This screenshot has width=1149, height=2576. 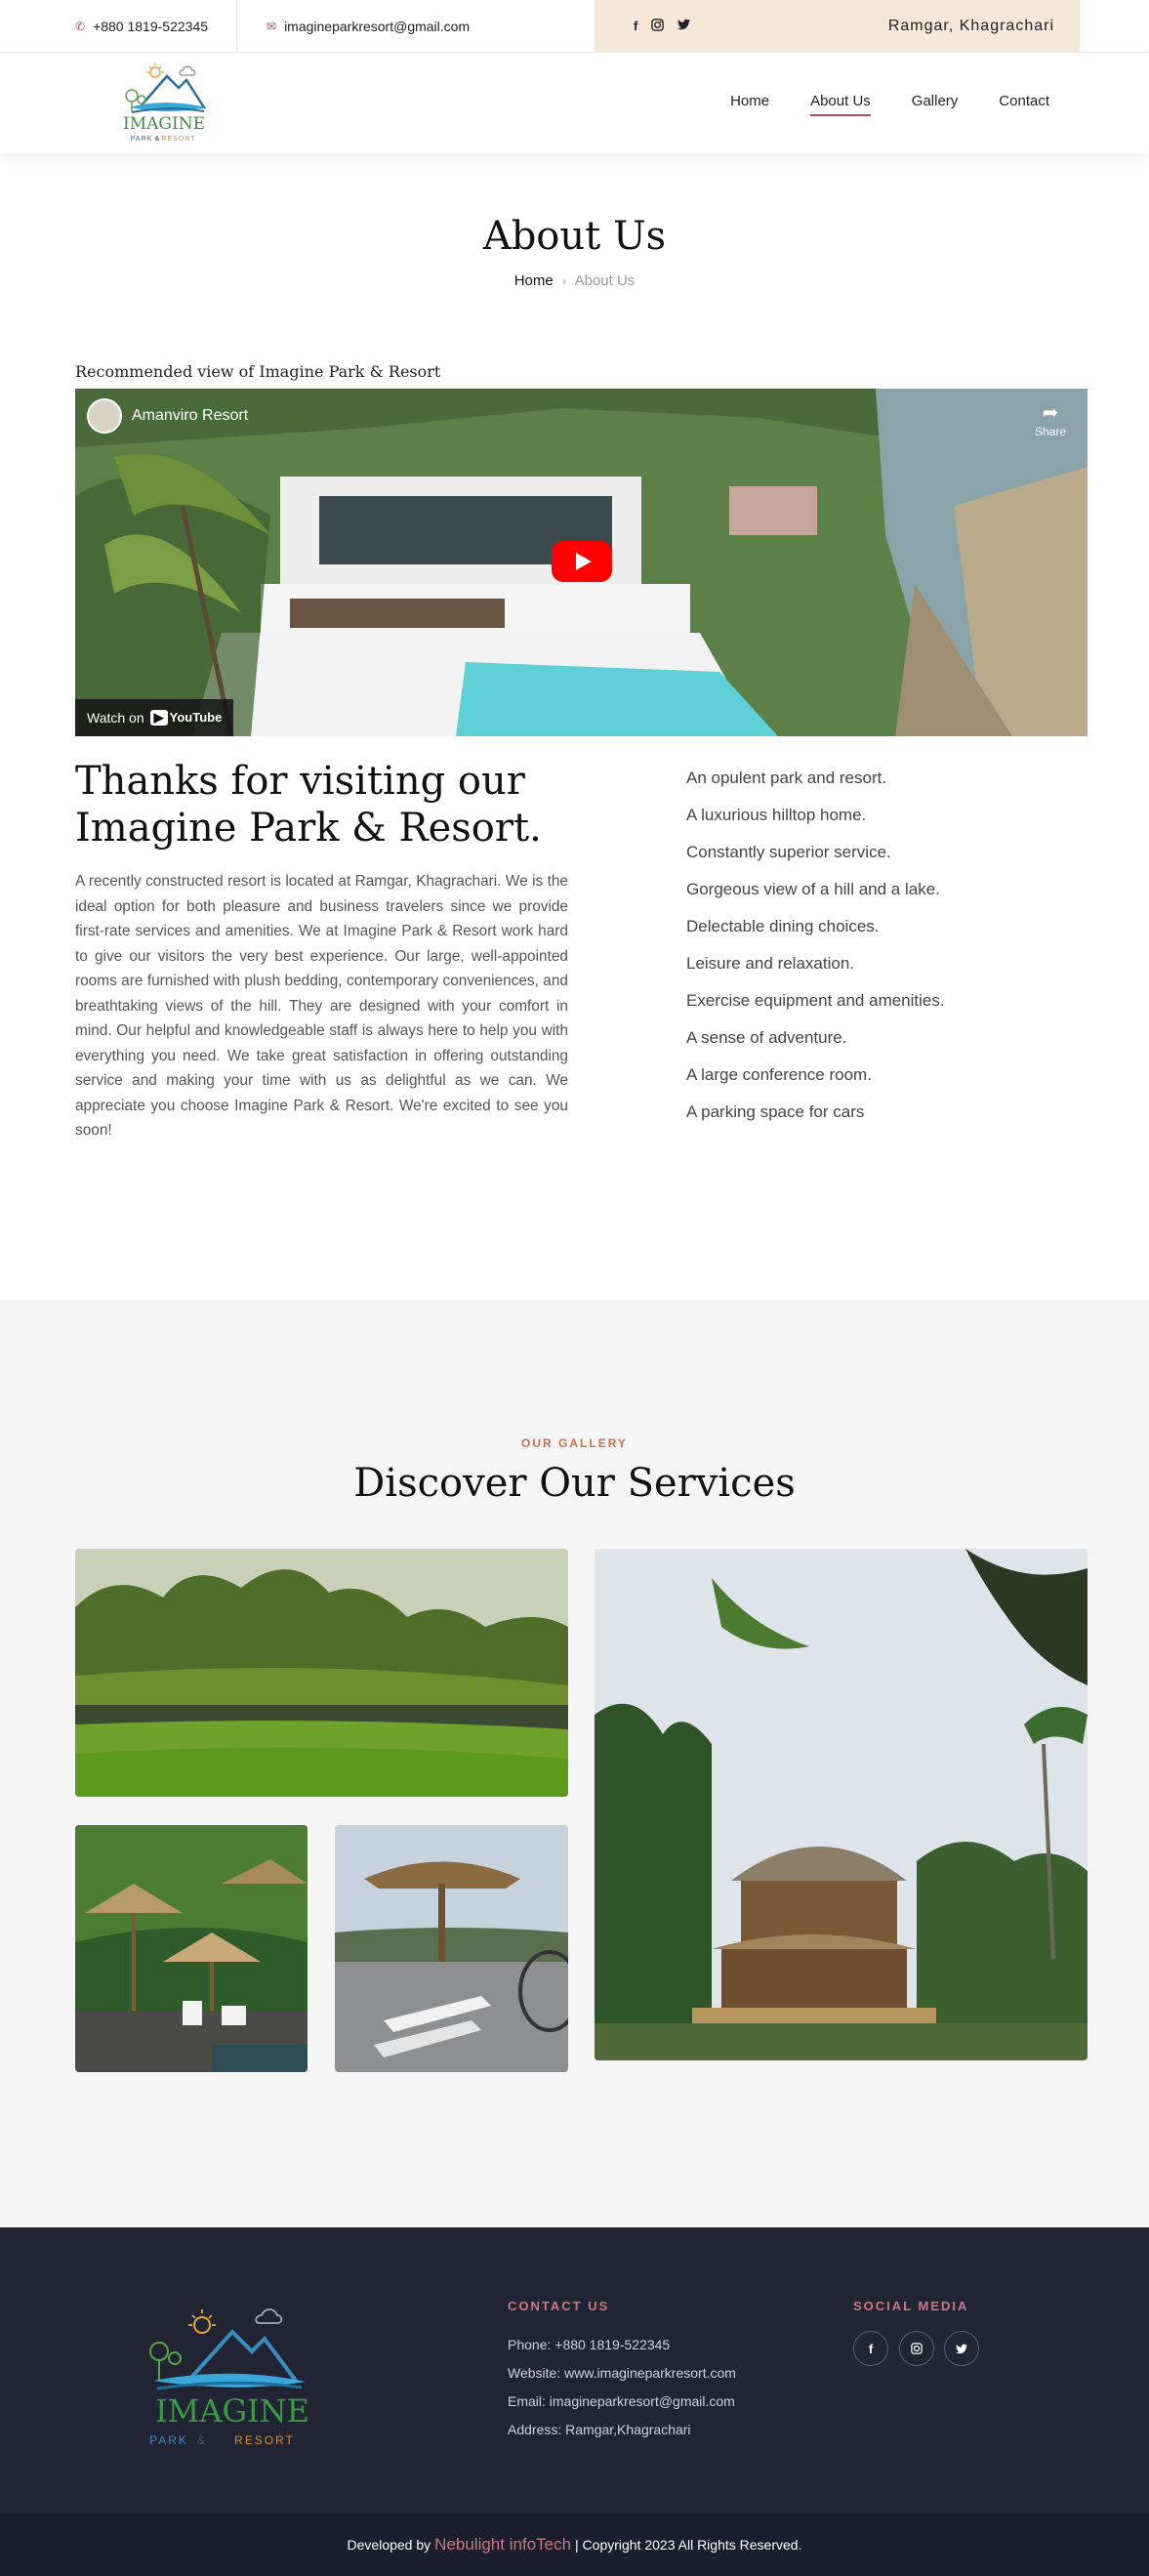 What do you see at coordinates (622, 2373) in the screenshot?
I see `footer-website: Website: www.imagineparkresort.com` at bounding box center [622, 2373].